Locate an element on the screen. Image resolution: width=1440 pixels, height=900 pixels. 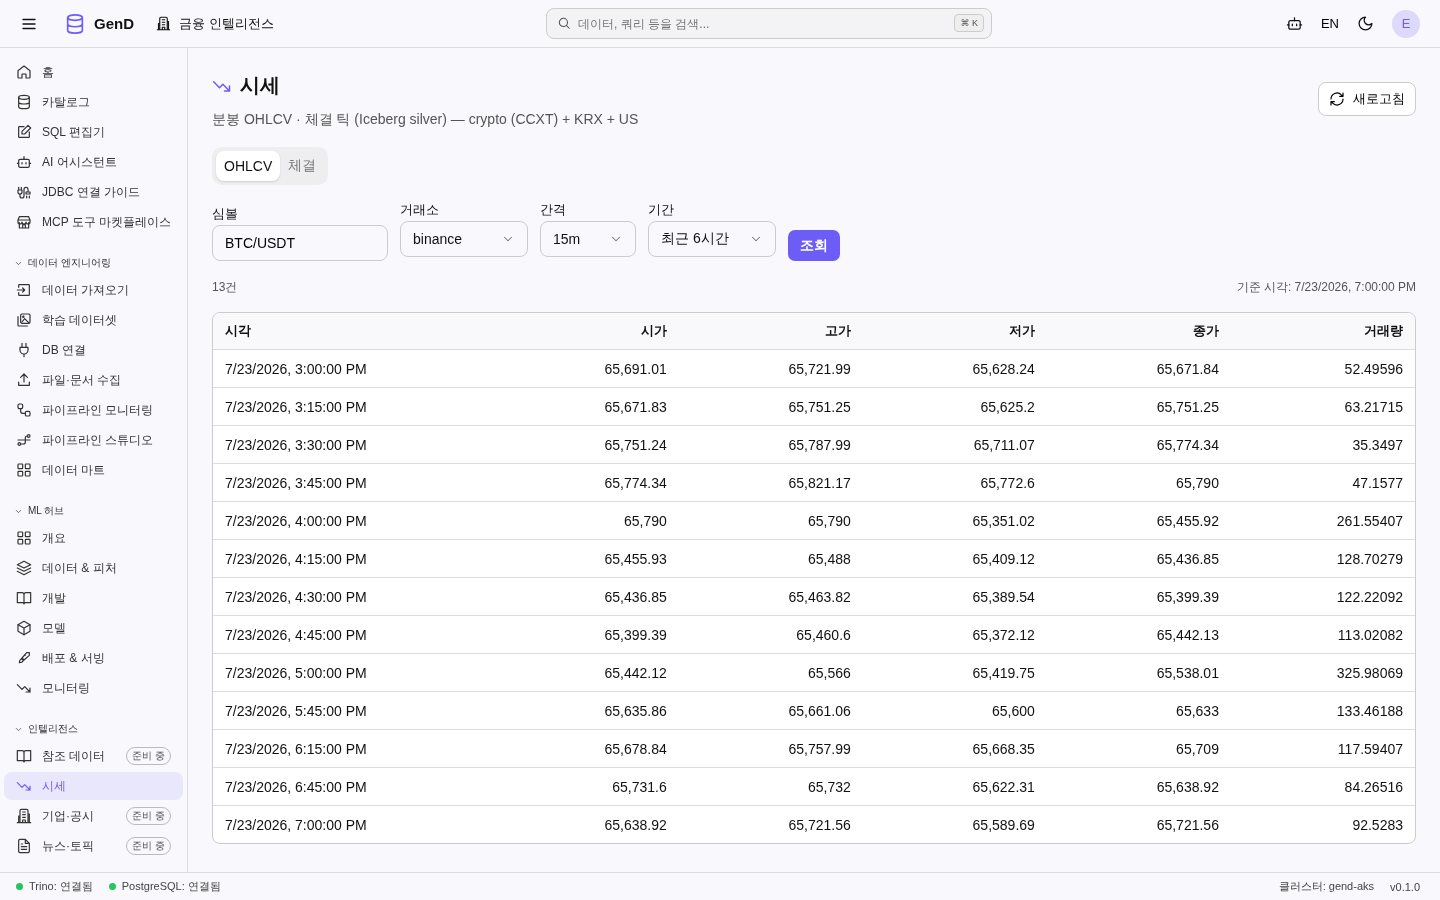
symbol-field: BTC/USDT is located at coordinates (300, 243).